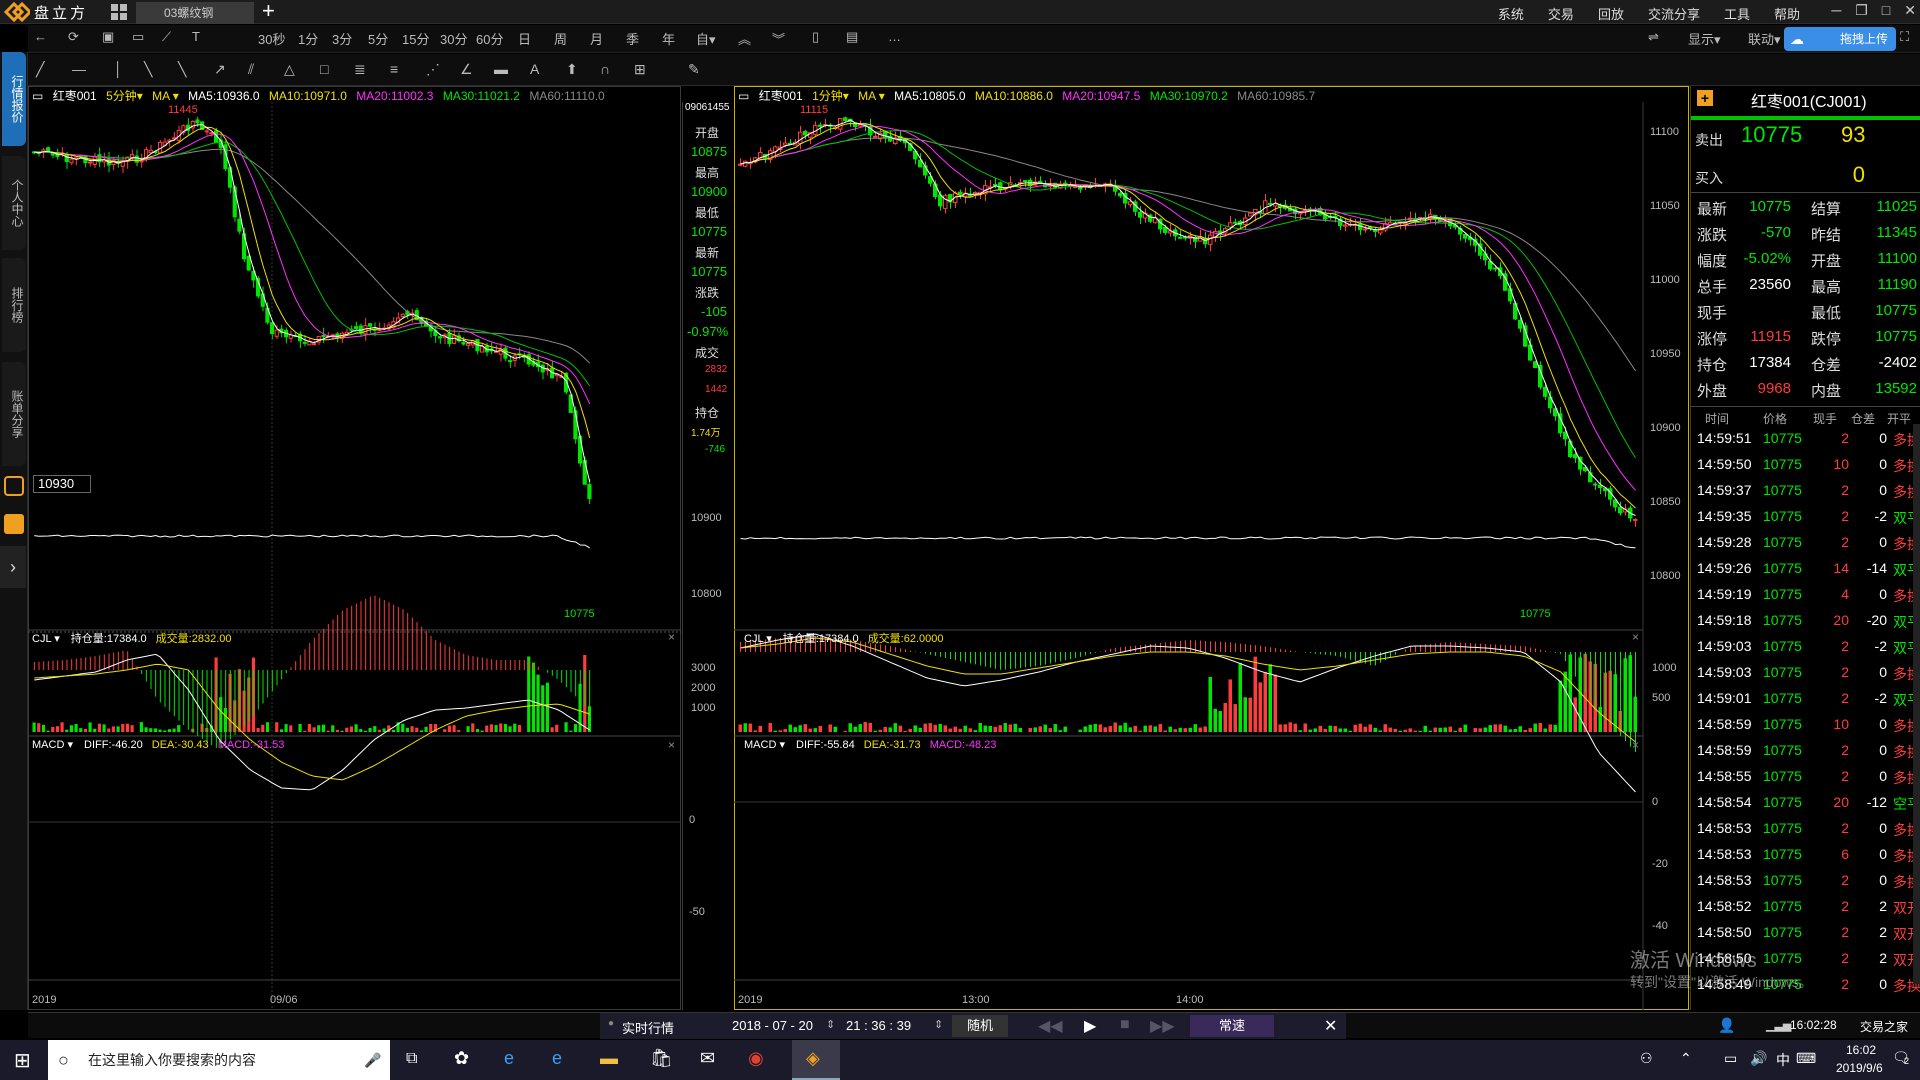 This screenshot has height=1080, width=1920. What do you see at coordinates (1808, 729) in the screenshot?
I see `tick-row: 14:58:59 10775 10 0 多换` at bounding box center [1808, 729].